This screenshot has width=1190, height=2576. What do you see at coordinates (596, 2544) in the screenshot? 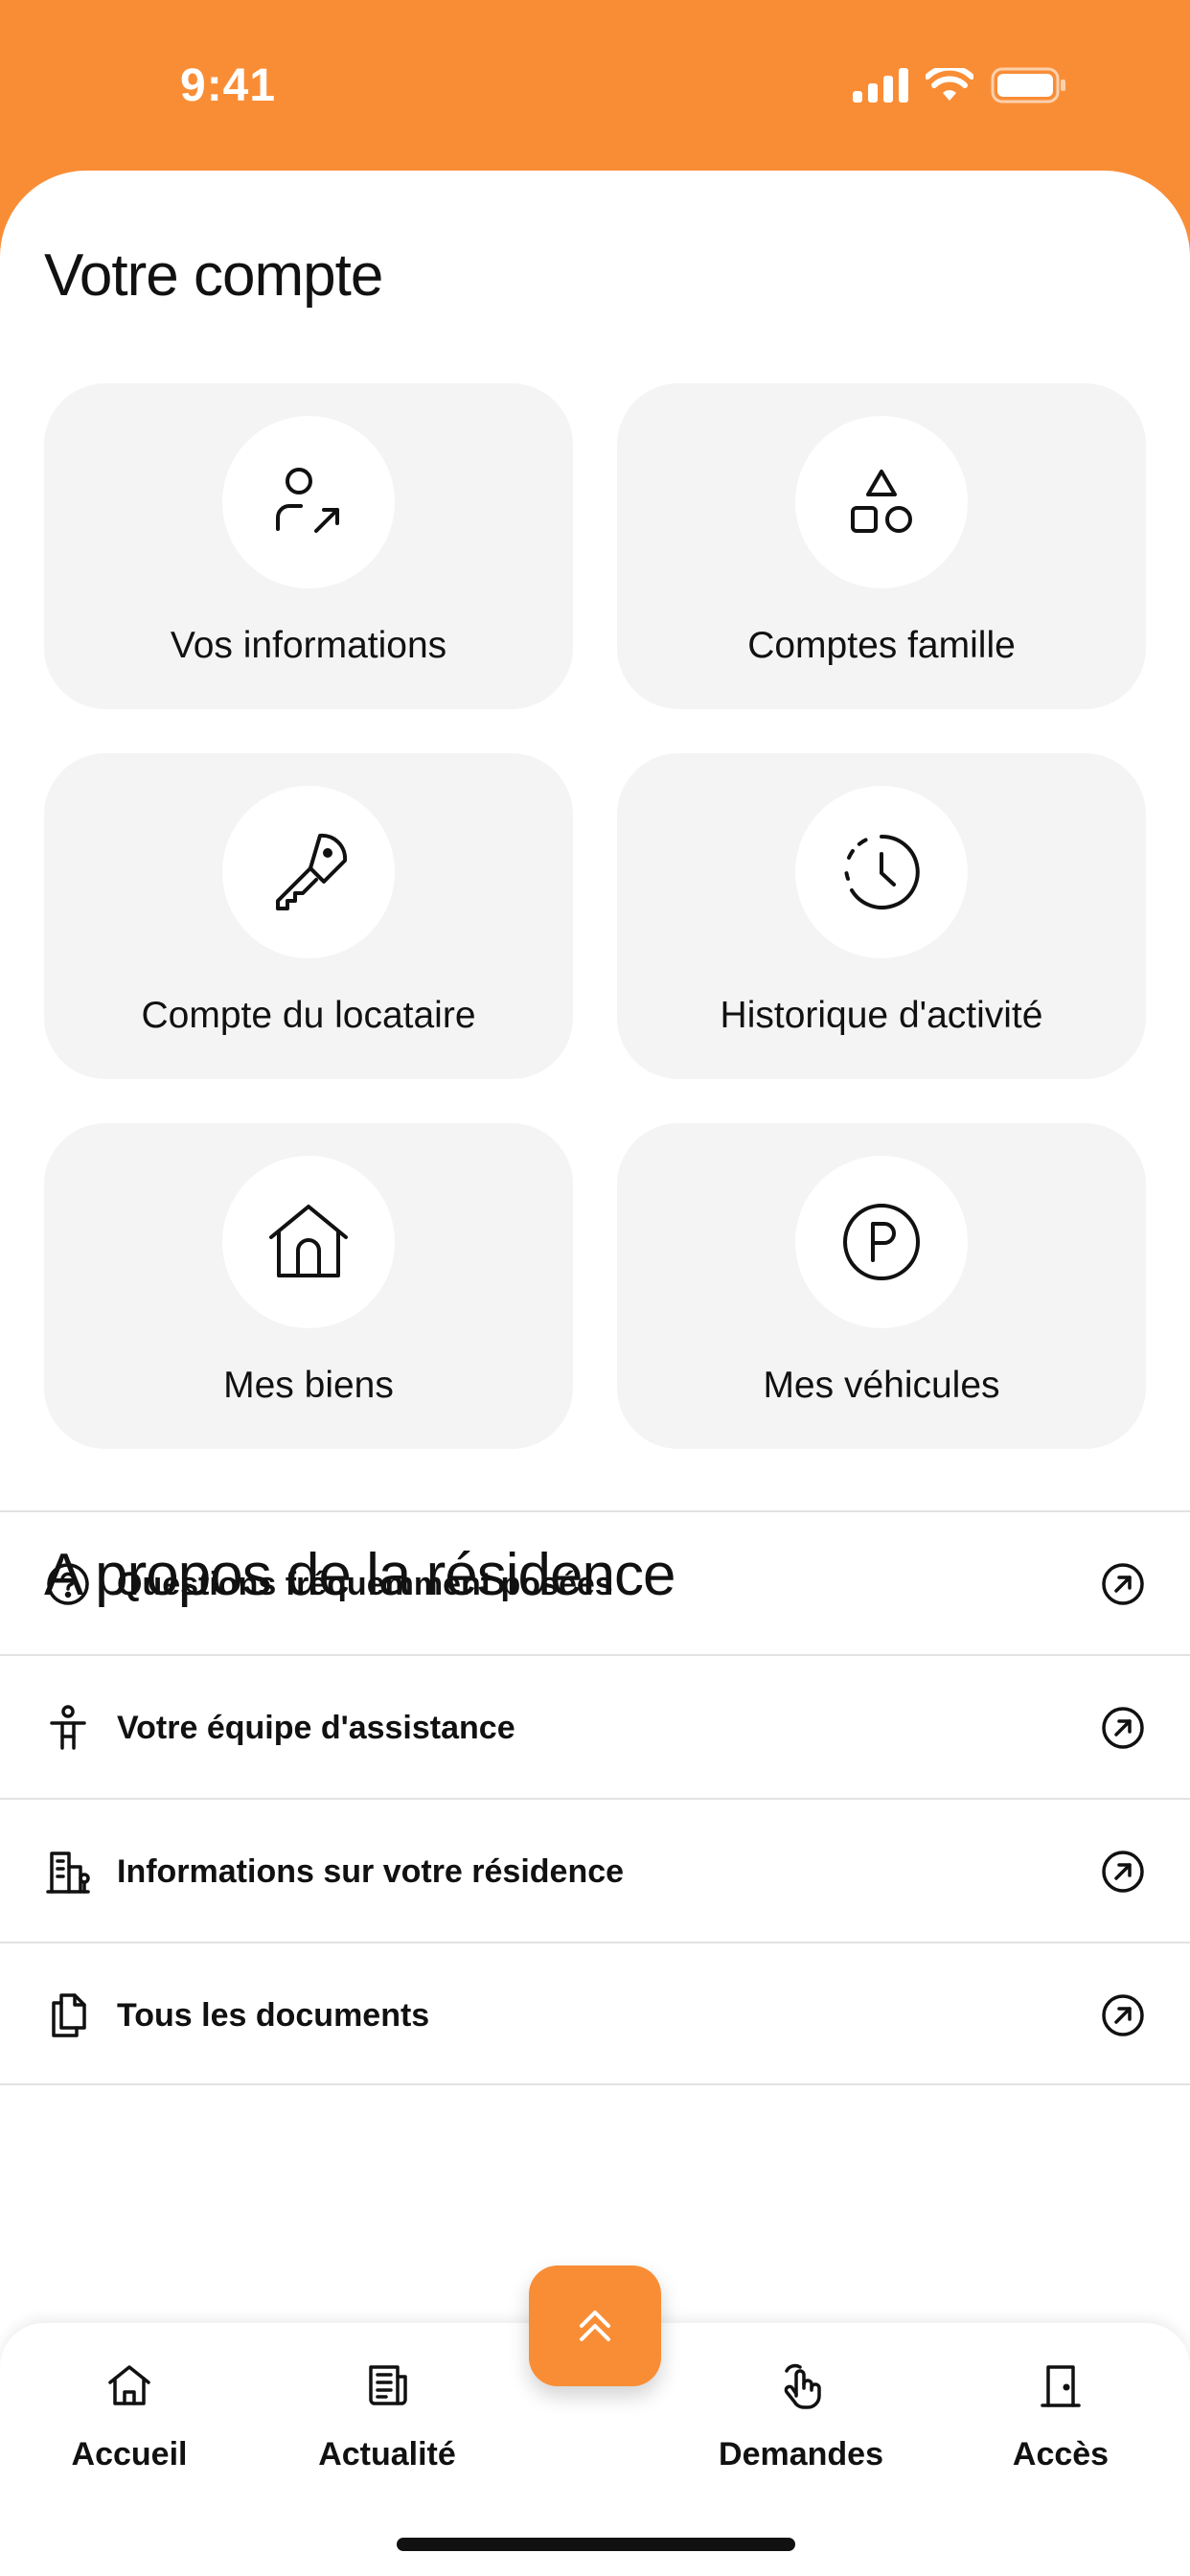
I see `home-indicator` at bounding box center [596, 2544].